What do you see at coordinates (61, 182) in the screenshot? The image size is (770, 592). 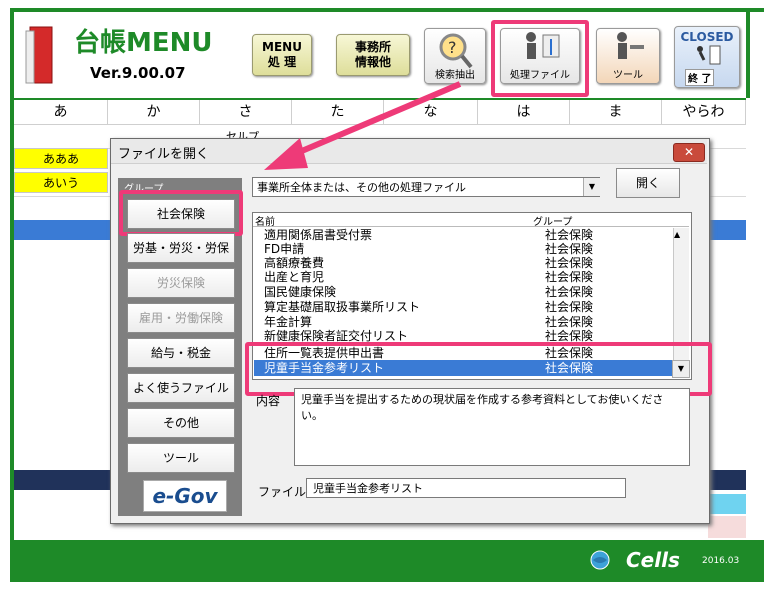 I see `sheet-cell: あいう` at bounding box center [61, 182].